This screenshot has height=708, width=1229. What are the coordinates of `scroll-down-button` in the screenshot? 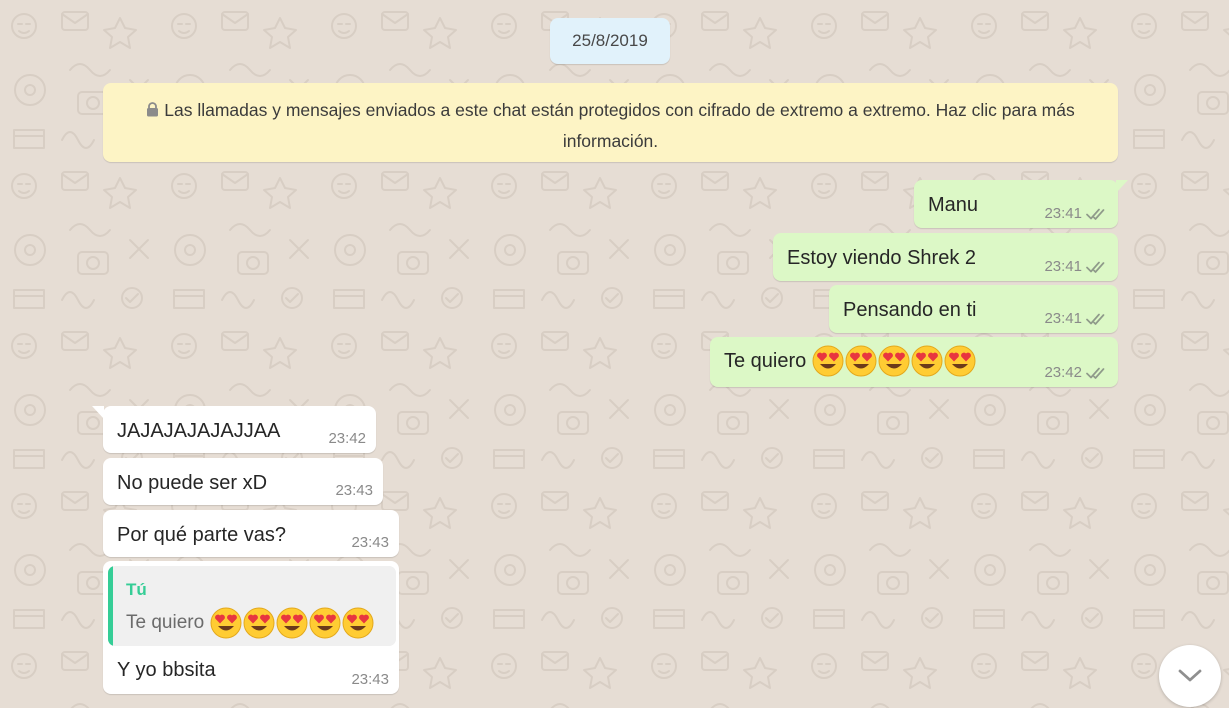 It's located at (1190, 676).